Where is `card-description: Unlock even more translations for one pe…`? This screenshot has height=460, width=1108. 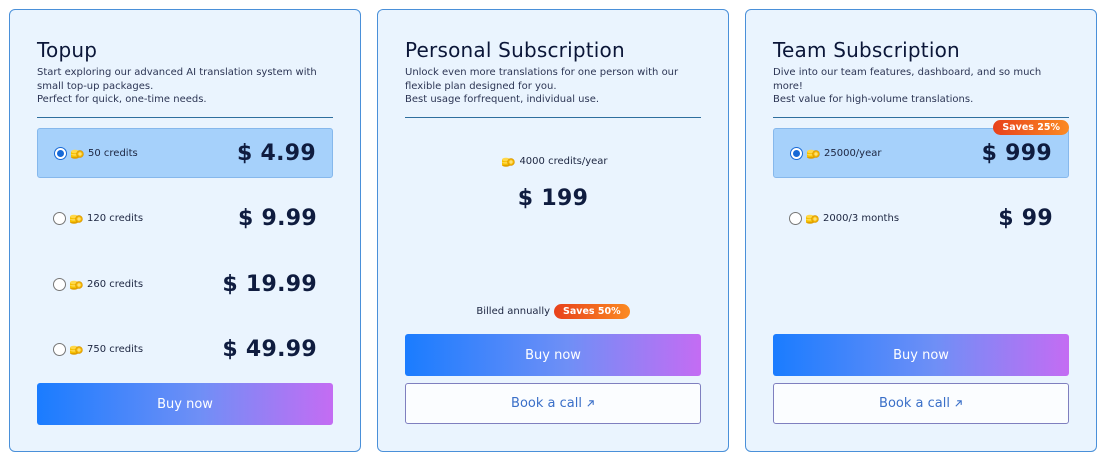 card-description: Unlock even more translations for one pe… is located at coordinates (555, 86).